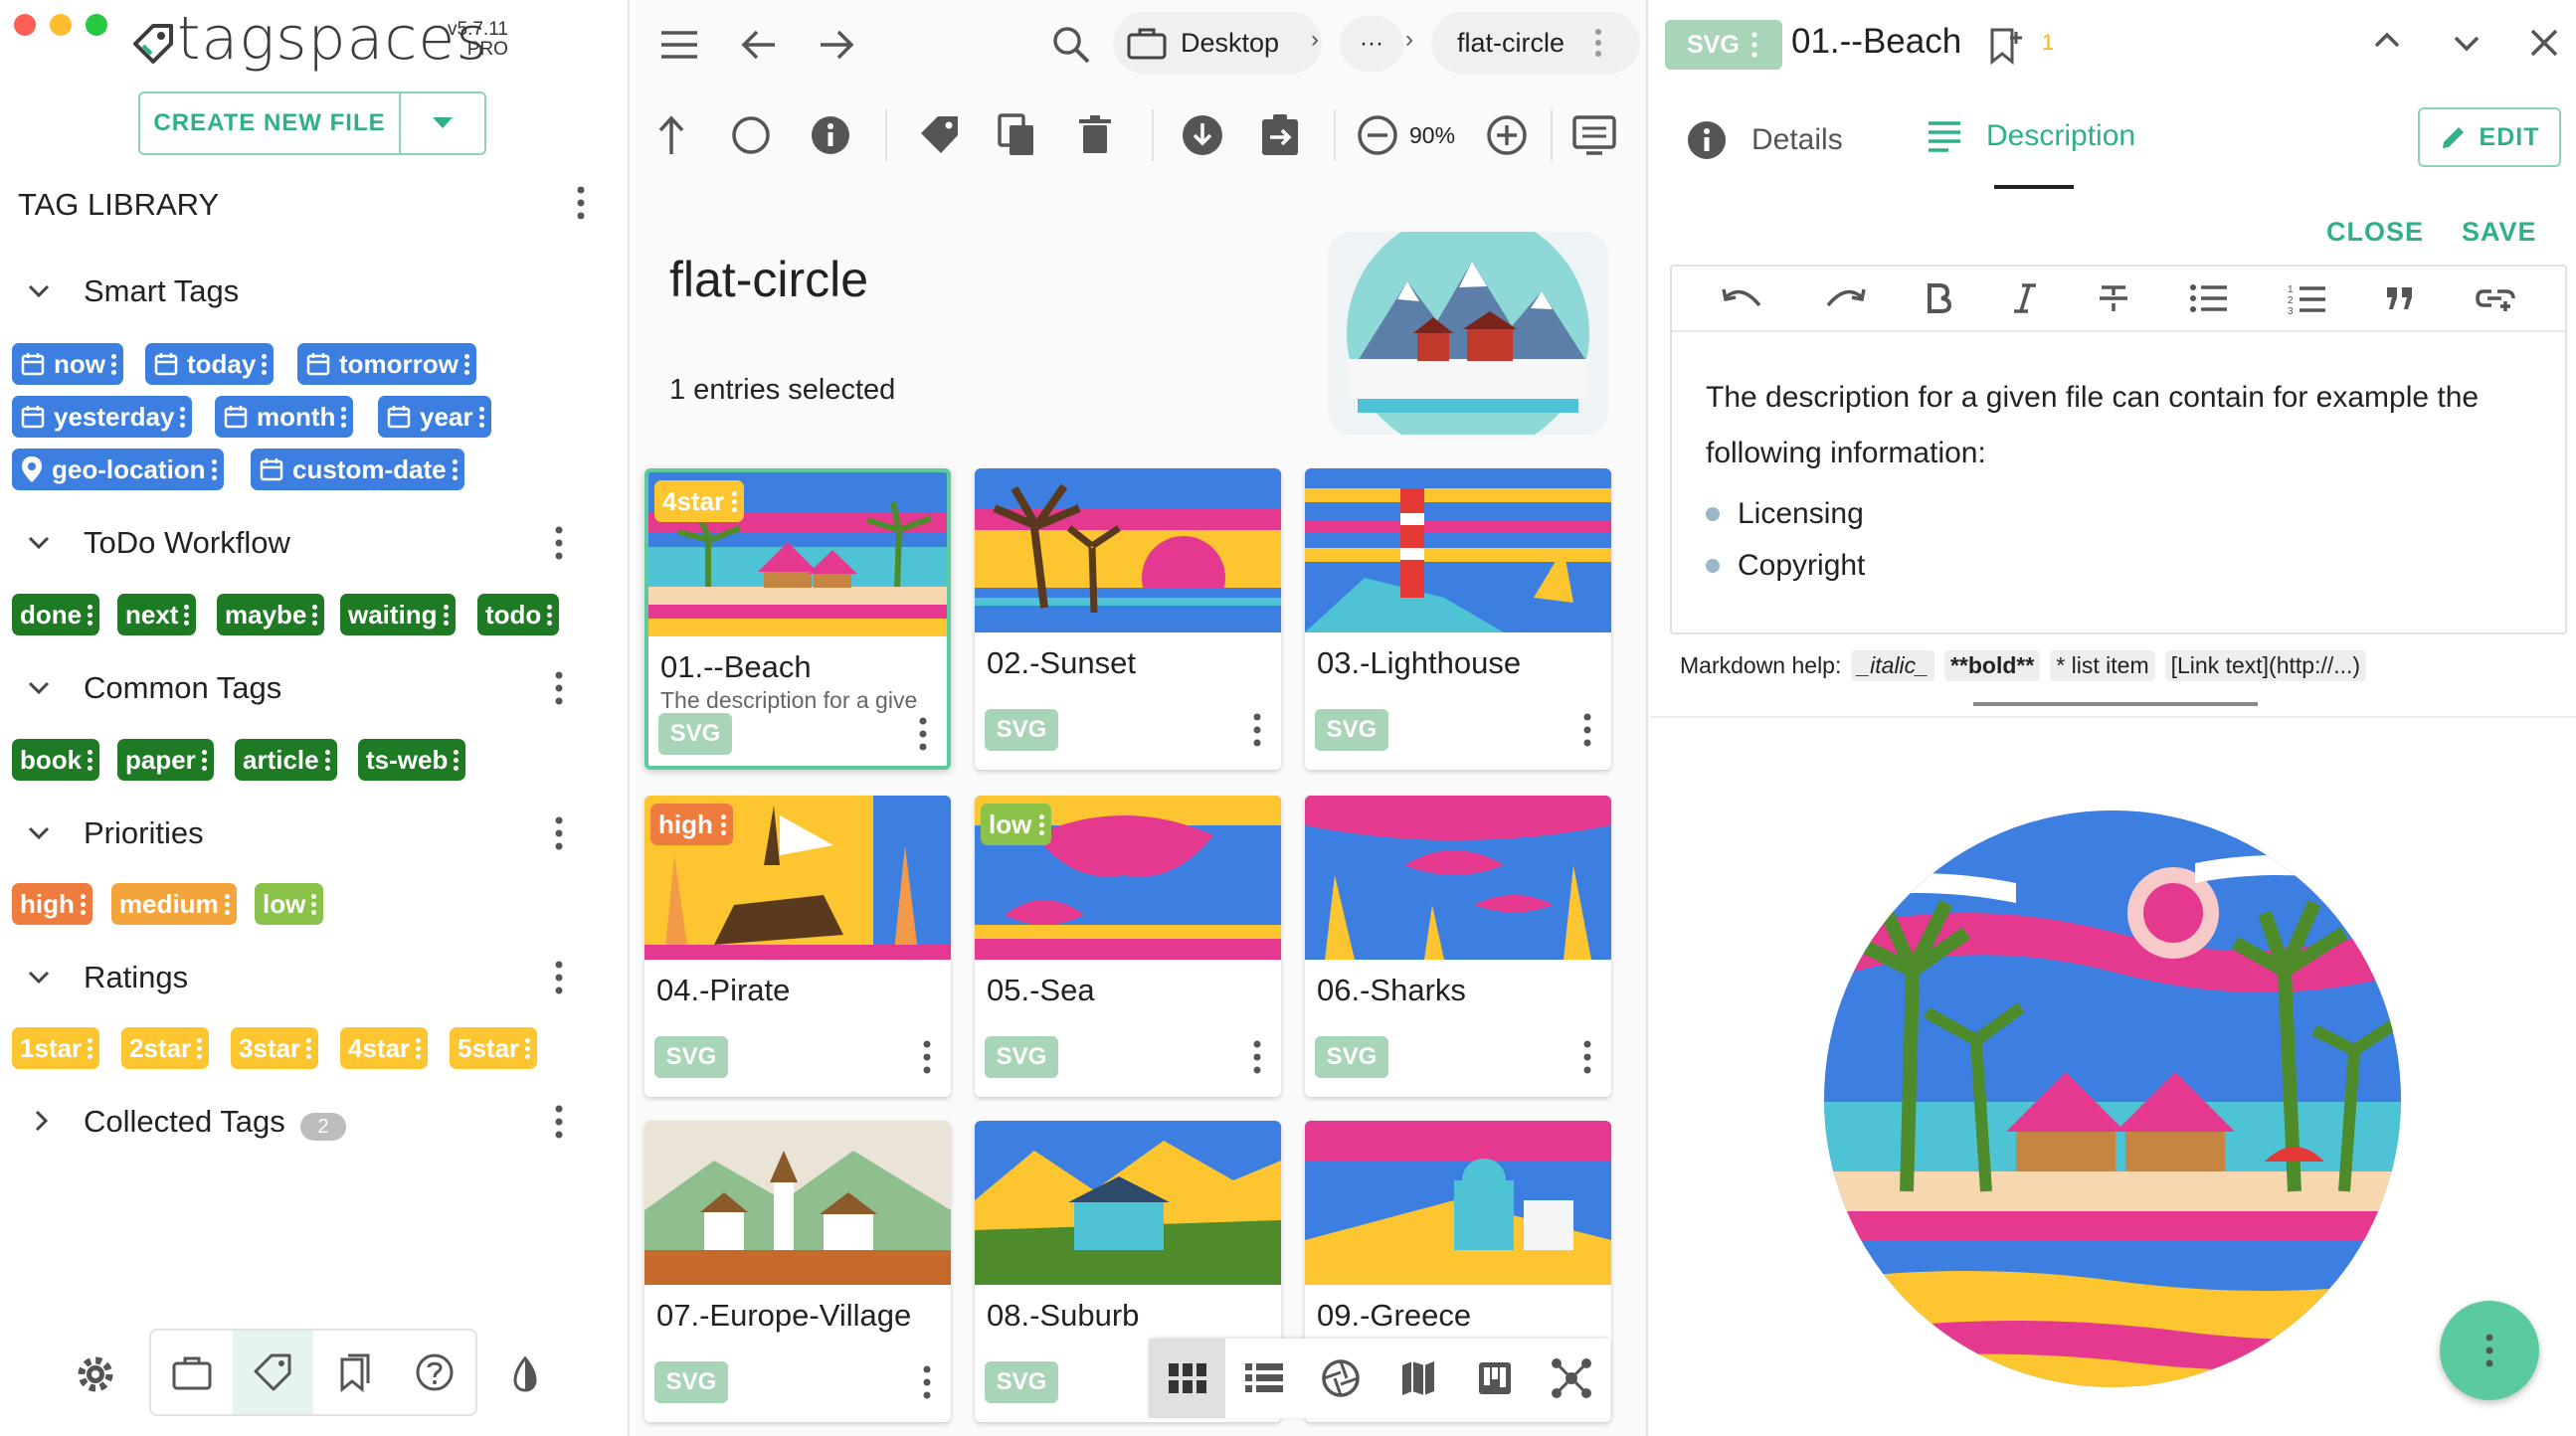 This screenshot has width=2576, height=1436. Describe the element at coordinates (797, 1271) in the screenshot. I see `file-card-07-europe-village: 07.-Europe-Village SVG` at that location.